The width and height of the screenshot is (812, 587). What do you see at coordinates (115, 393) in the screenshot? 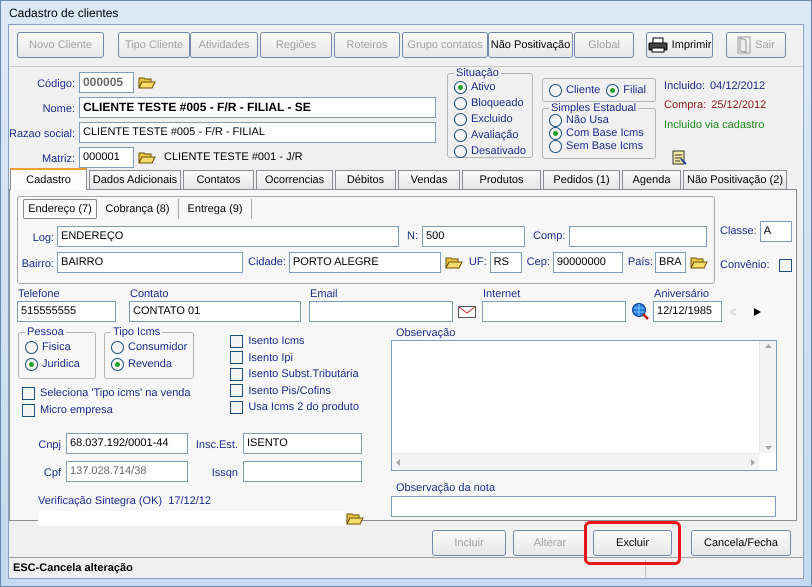
I see `option-label: Seleciona 'Tipo icms' na venda` at bounding box center [115, 393].